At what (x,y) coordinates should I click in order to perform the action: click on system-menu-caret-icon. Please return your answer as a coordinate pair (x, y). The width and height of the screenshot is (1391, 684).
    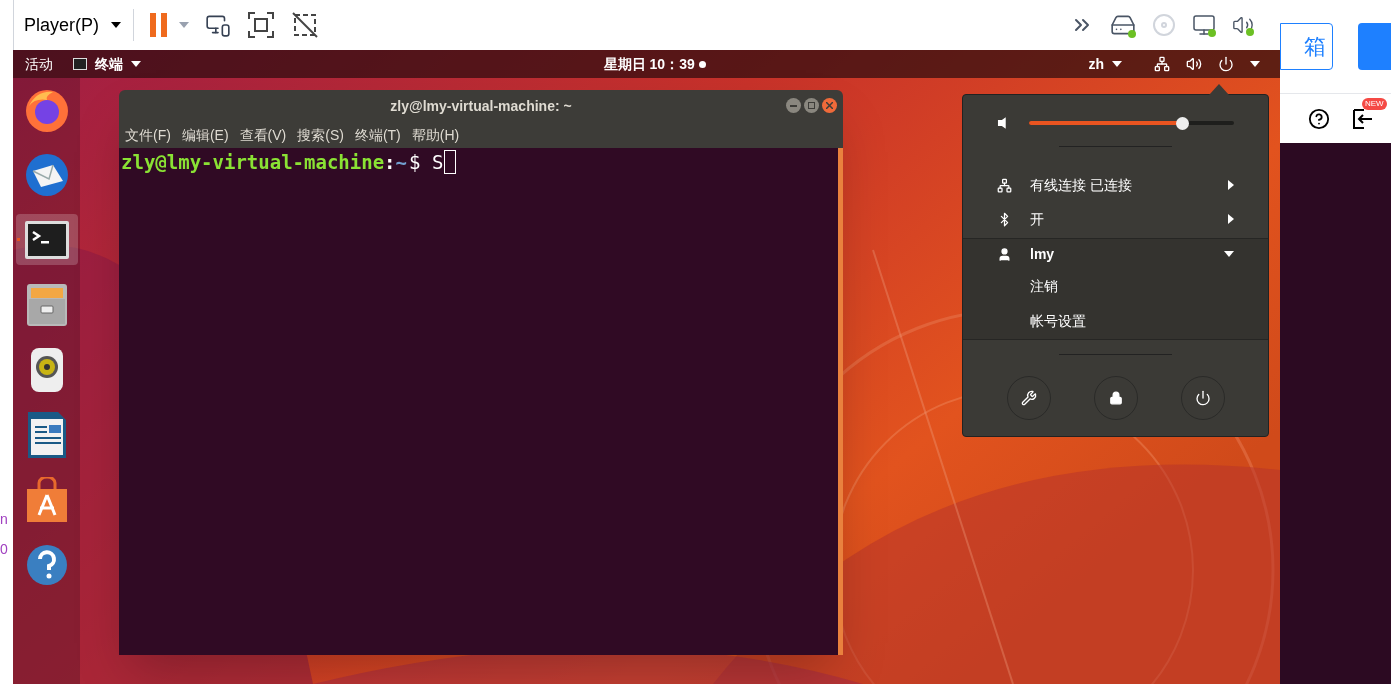
    Looking at the image, I should click on (1255, 64).